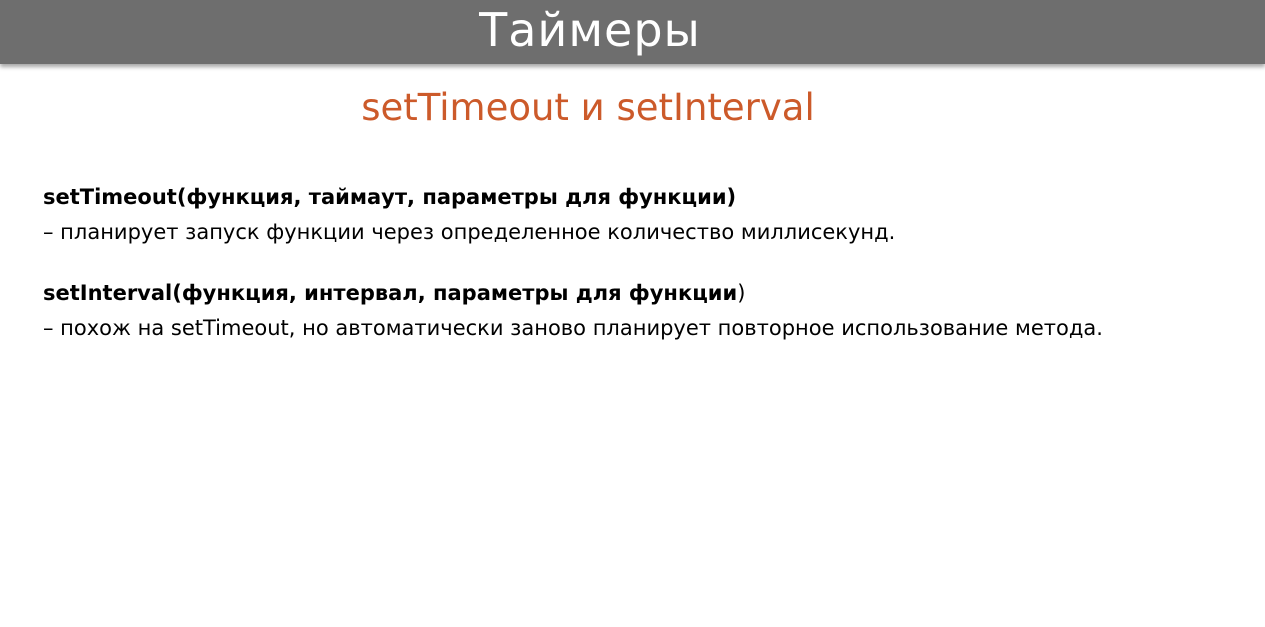 This screenshot has height=627, width=1265. Describe the element at coordinates (590, 30) in the screenshot. I see `slide-title: Таймеры` at that location.